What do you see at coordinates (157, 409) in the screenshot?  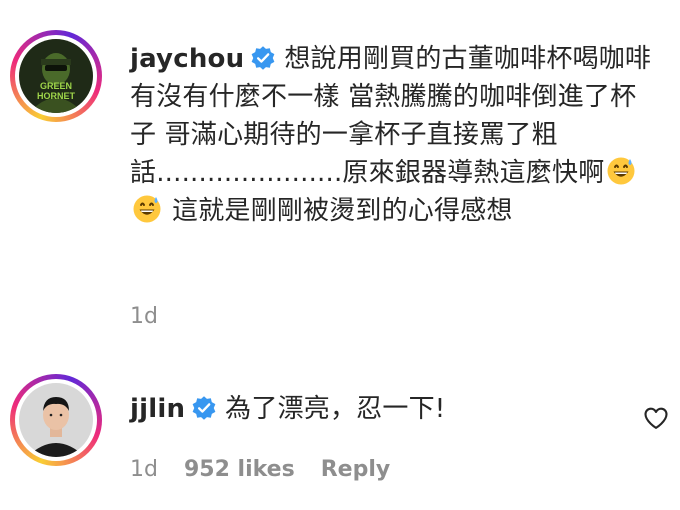 I see `username-link: jjlin` at bounding box center [157, 409].